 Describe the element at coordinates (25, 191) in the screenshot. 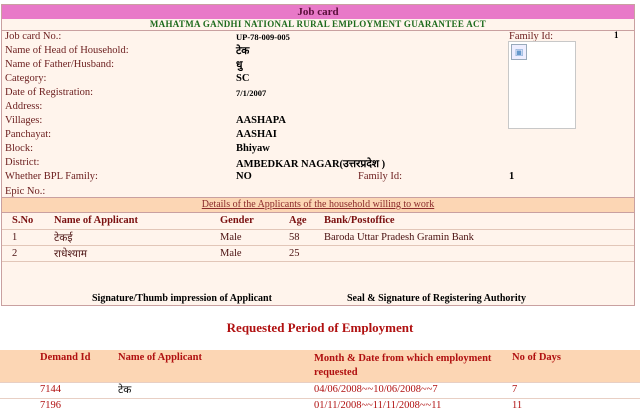

I see `label-epic-no: Epic No.:` at that location.